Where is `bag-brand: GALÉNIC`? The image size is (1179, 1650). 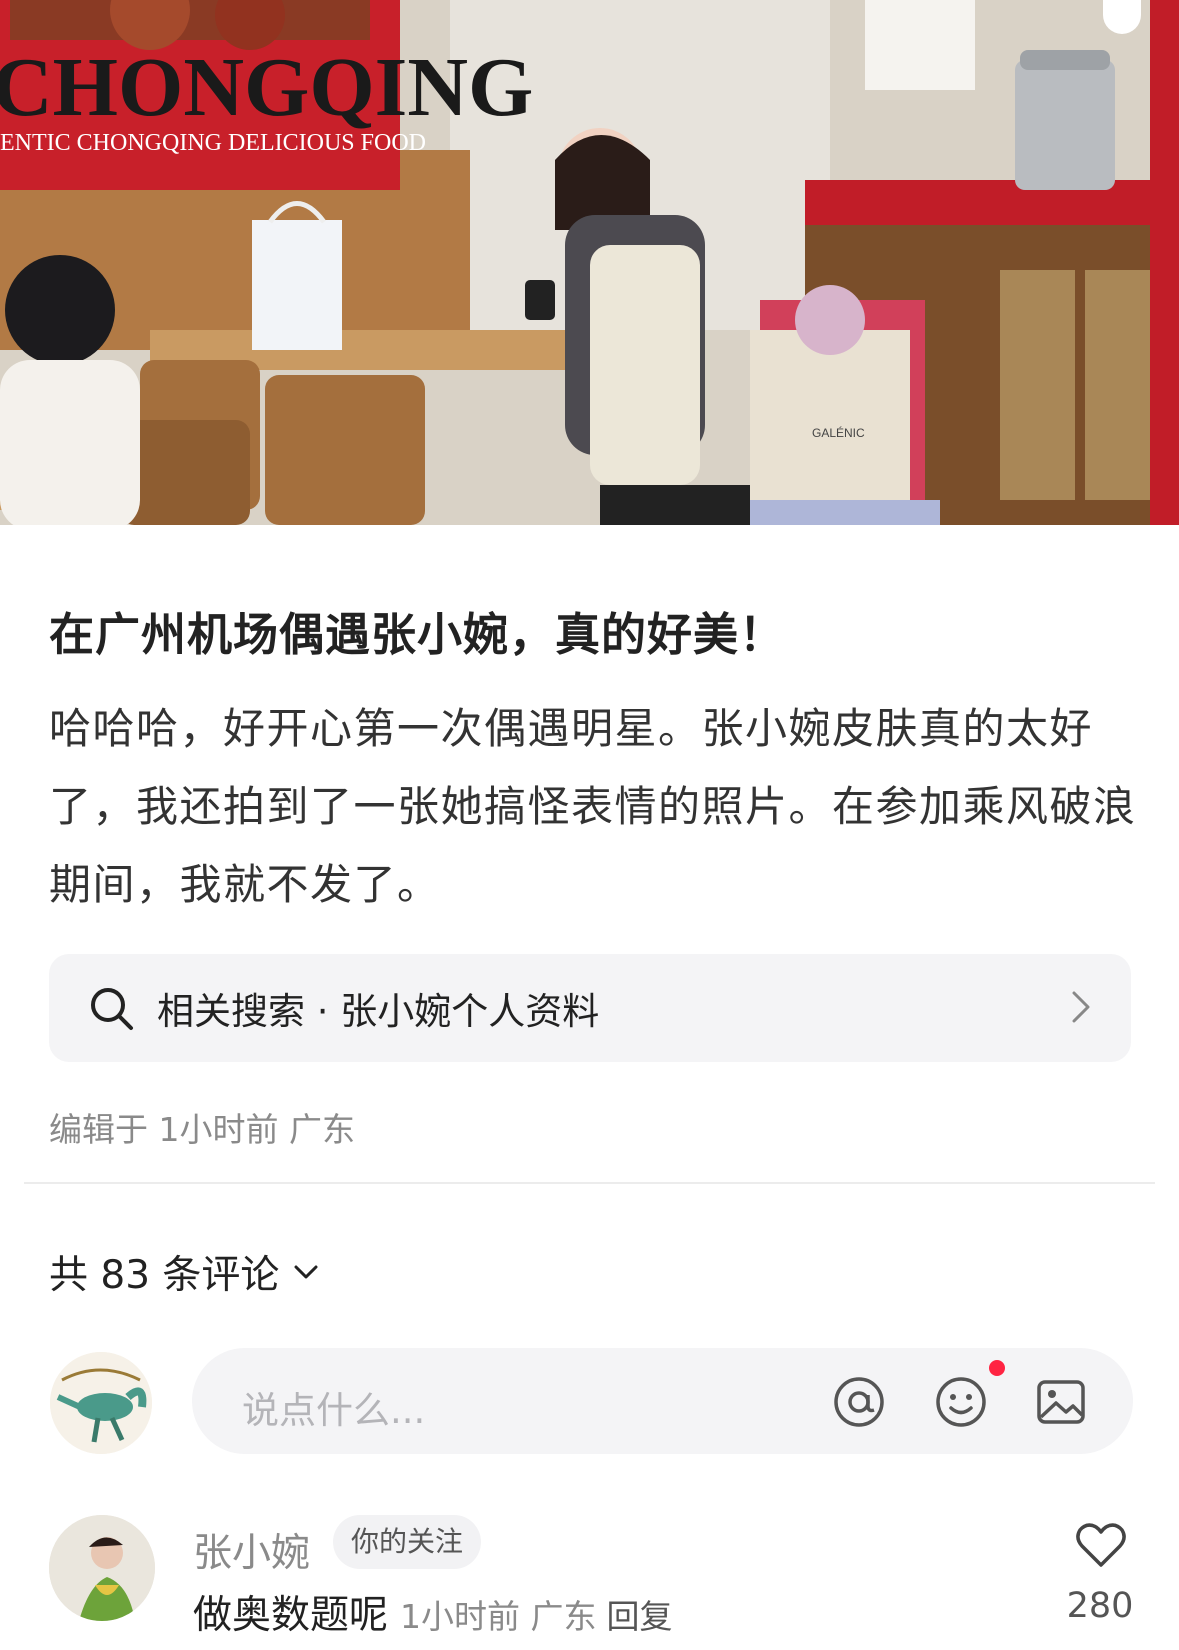
bag-brand: GALÉNIC is located at coordinates (838, 432).